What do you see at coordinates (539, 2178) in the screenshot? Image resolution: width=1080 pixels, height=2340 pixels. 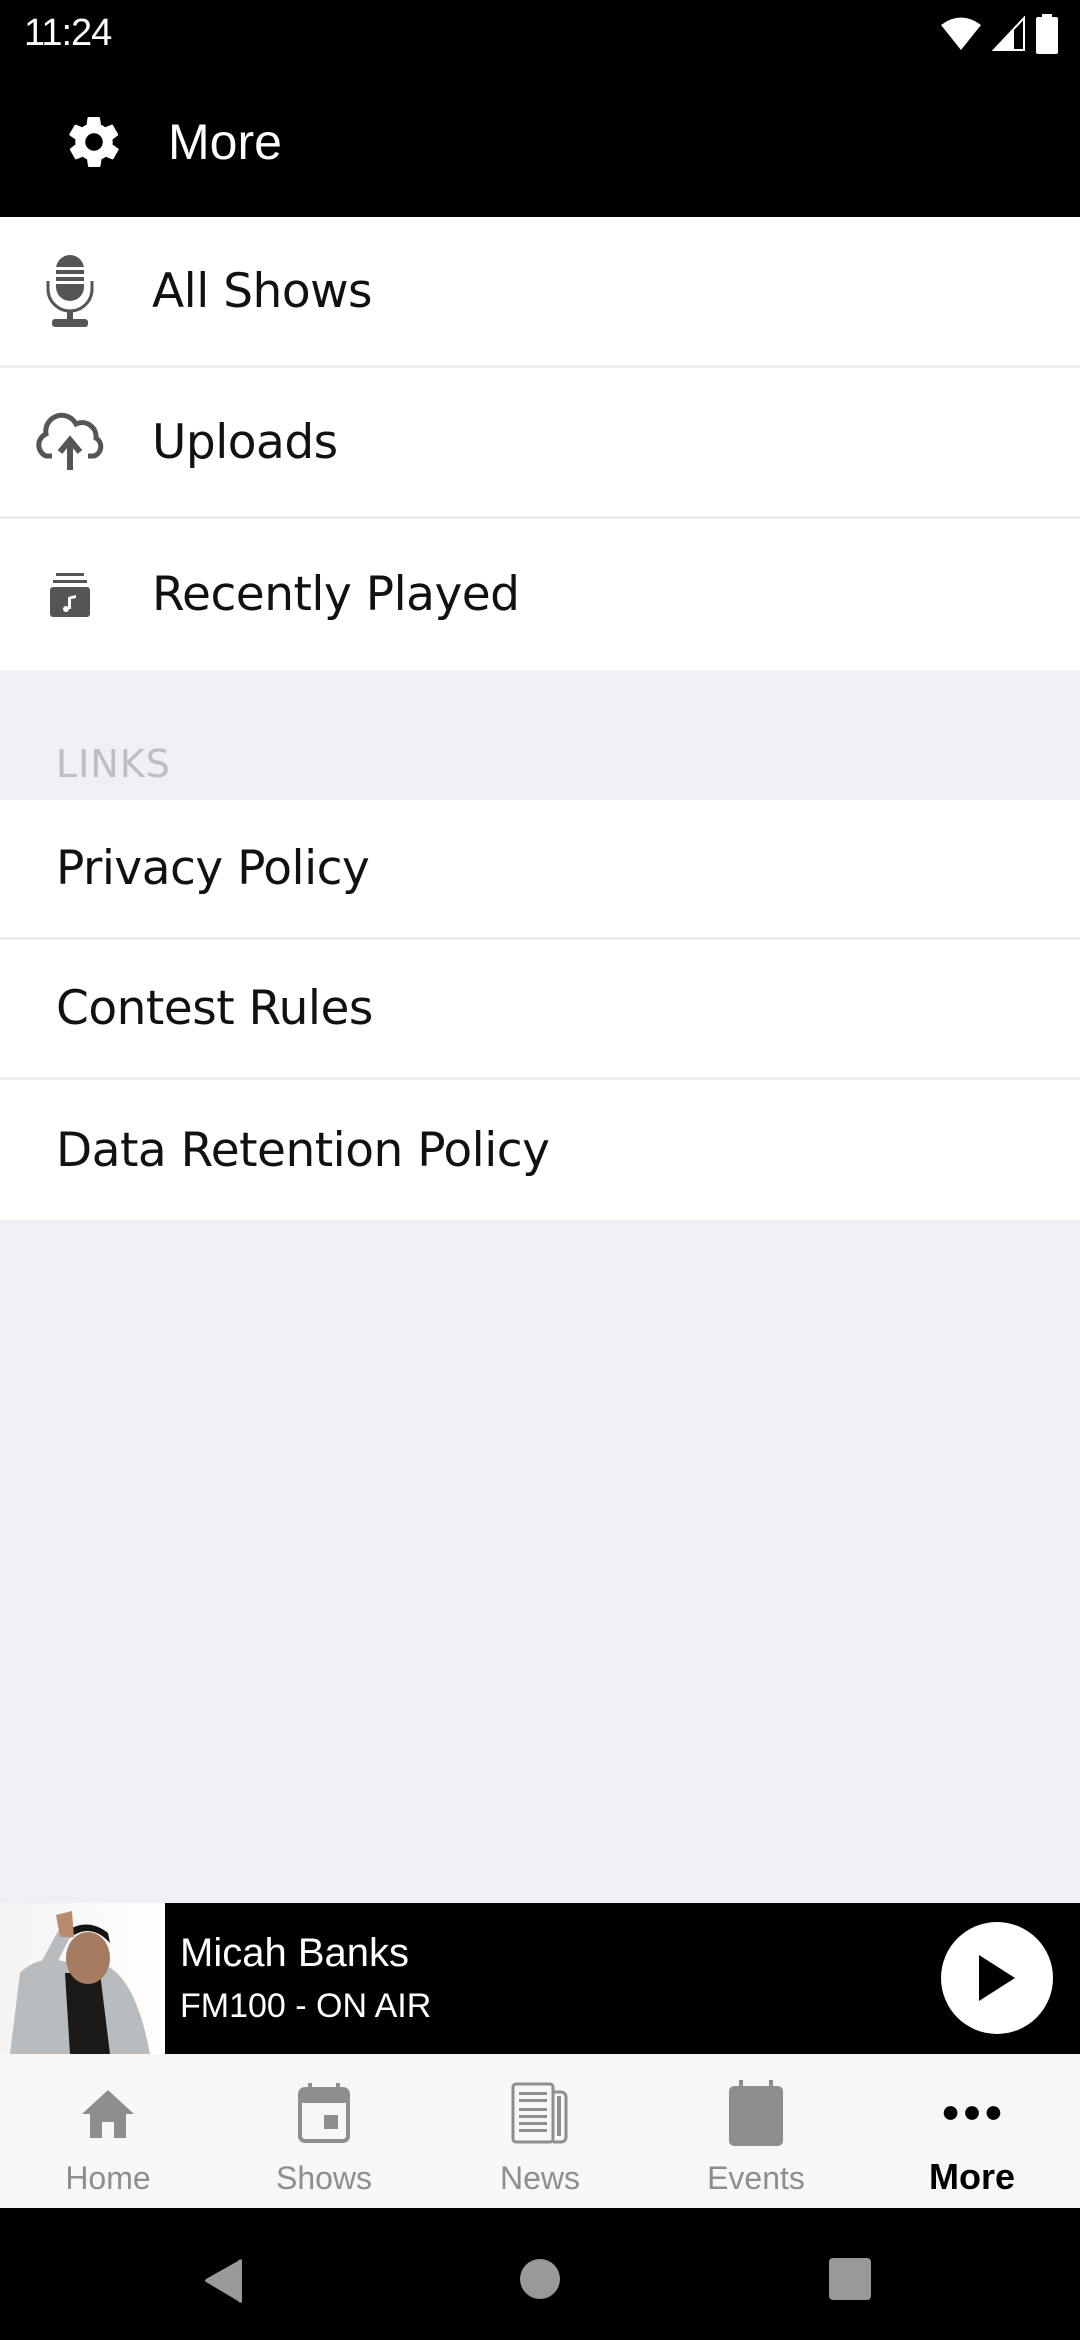 I see `tab-label: News` at bounding box center [539, 2178].